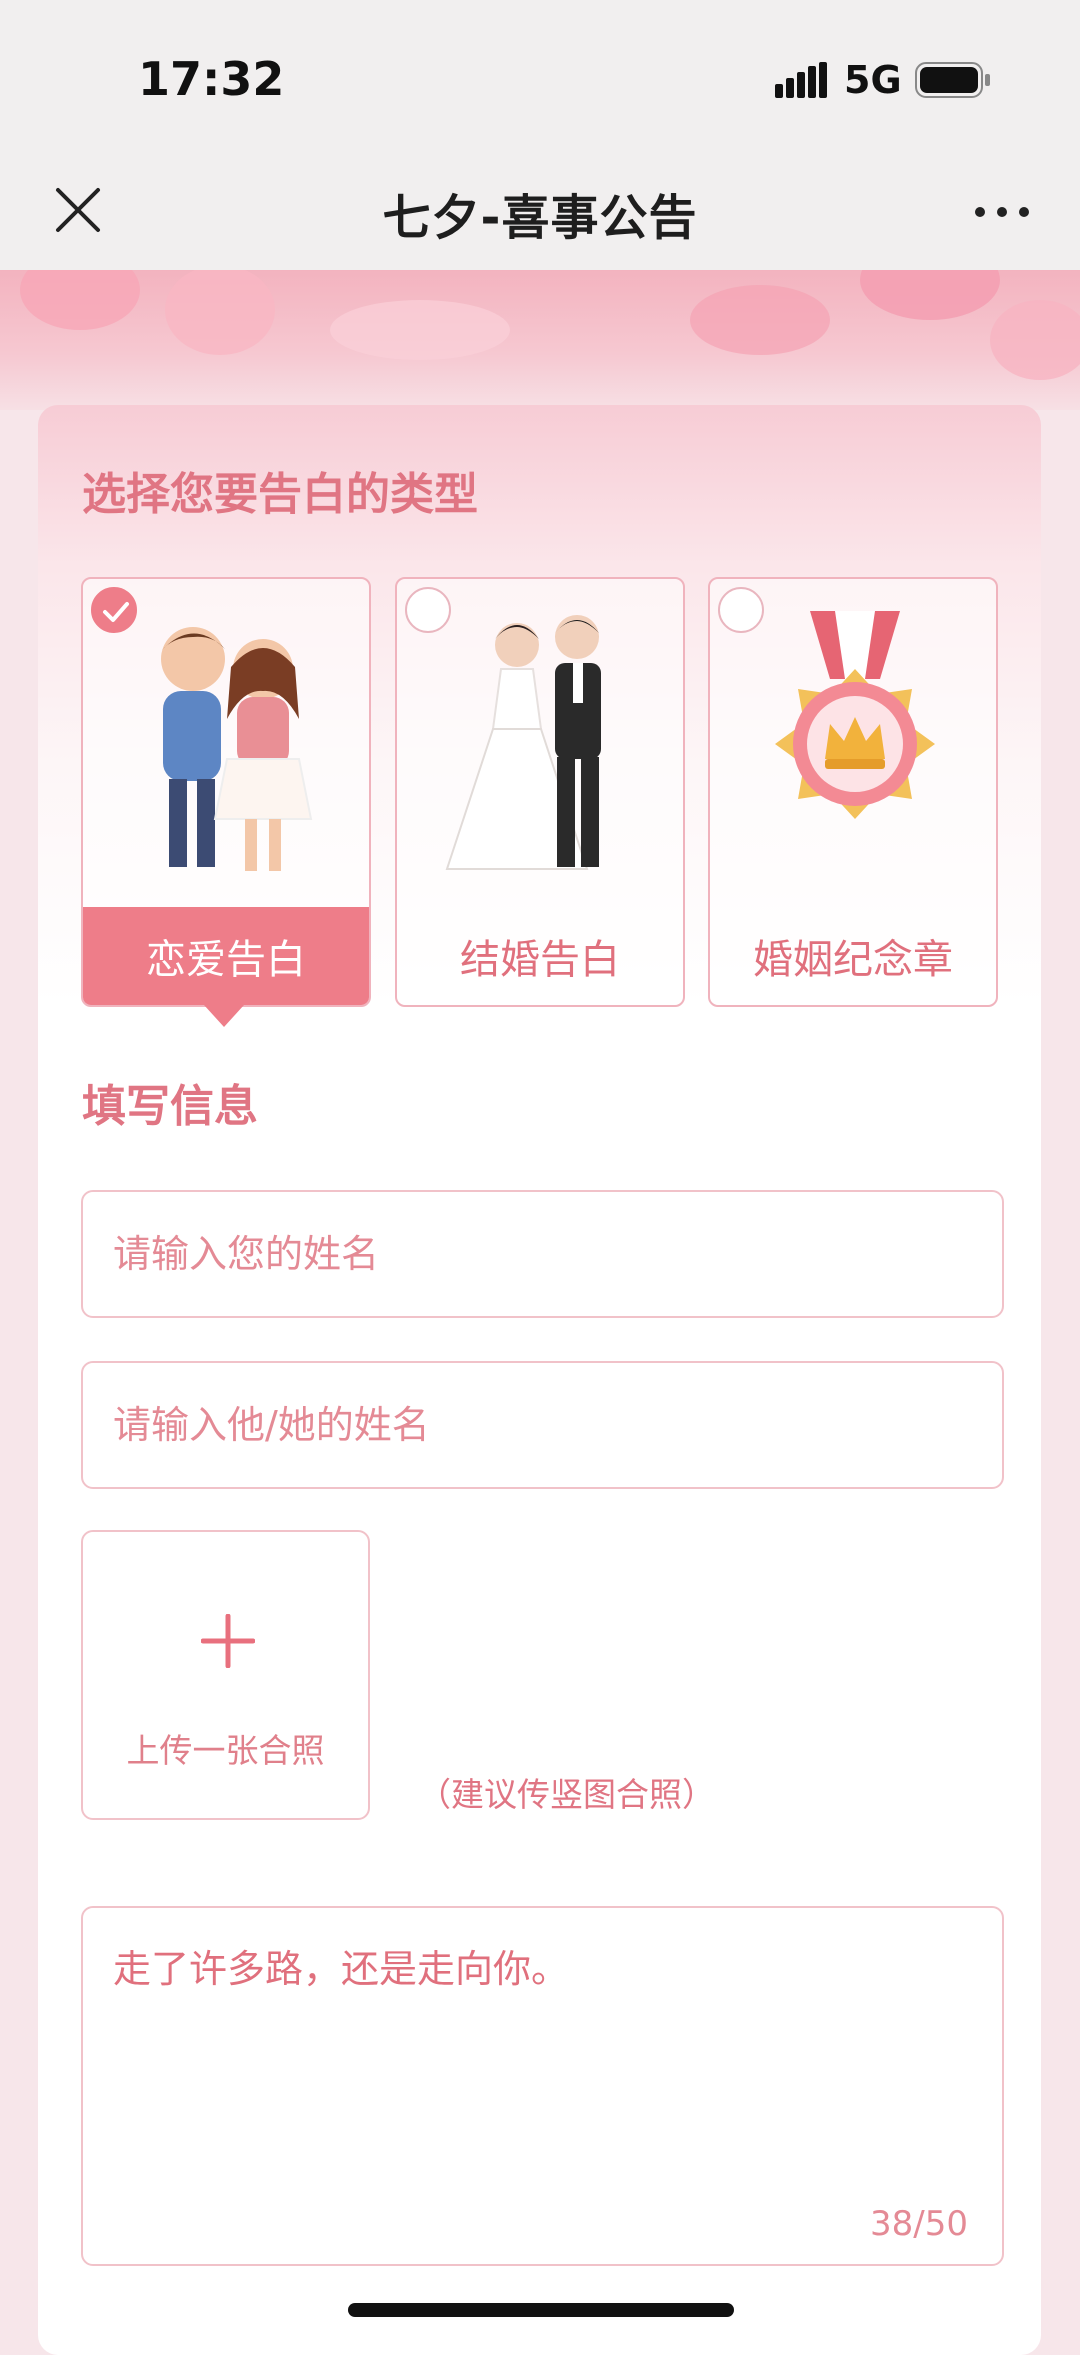 The image size is (1080, 2355). Describe the element at coordinates (225, 1675) in the screenshot. I see `upload-photo-button: 上传一张合照` at that location.